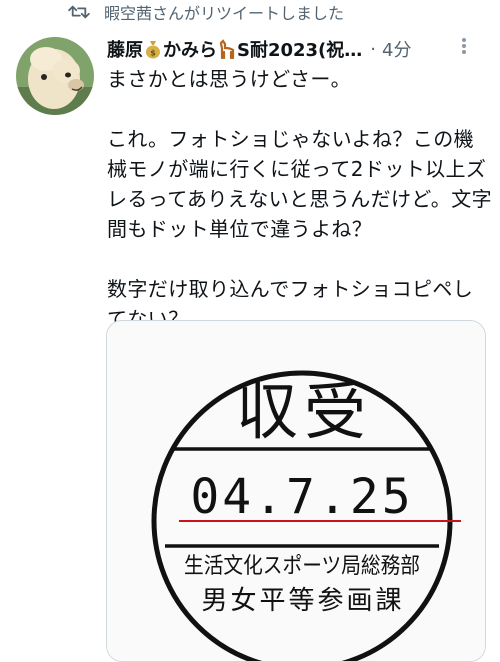 The image size is (500, 662). I want to click on author-name-part2: かみら, so click(190, 50).